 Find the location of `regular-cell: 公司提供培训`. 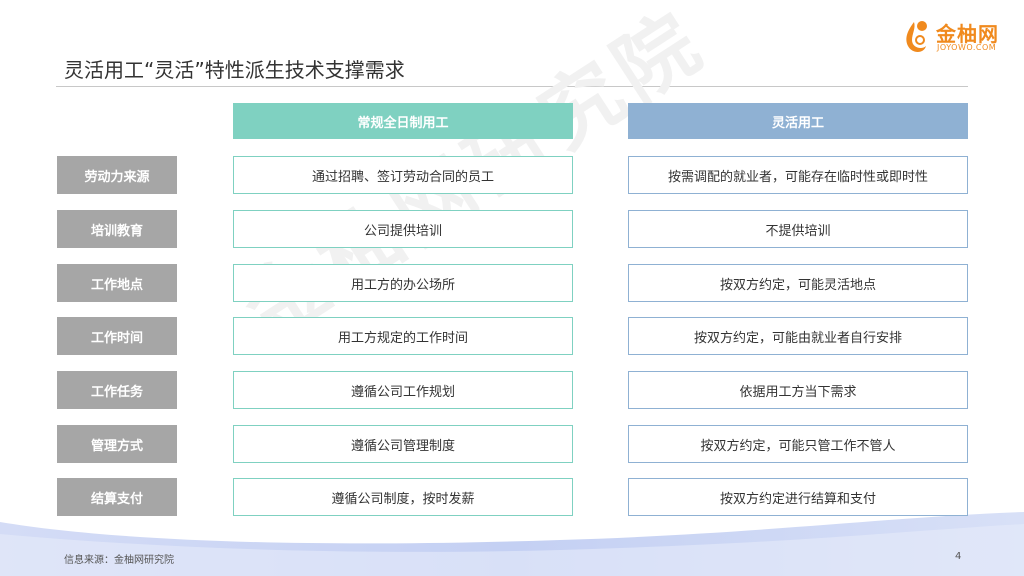

regular-cell: 公司提供培训 is located at coordinates (403, 229).